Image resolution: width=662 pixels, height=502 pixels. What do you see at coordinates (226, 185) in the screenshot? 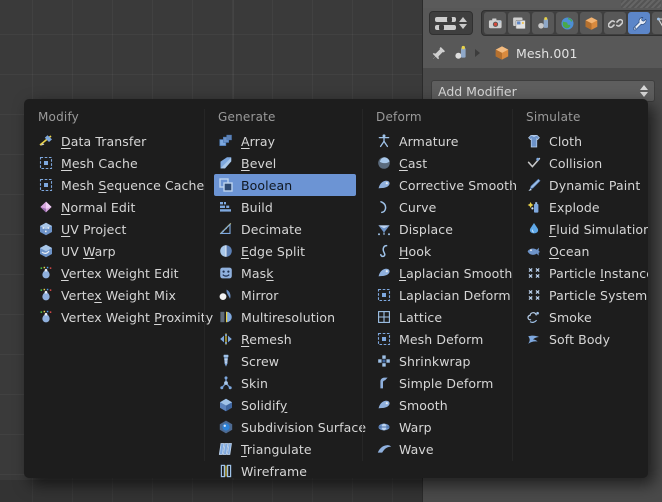
I see `boolean-icon` at bounding box center [226, 185].